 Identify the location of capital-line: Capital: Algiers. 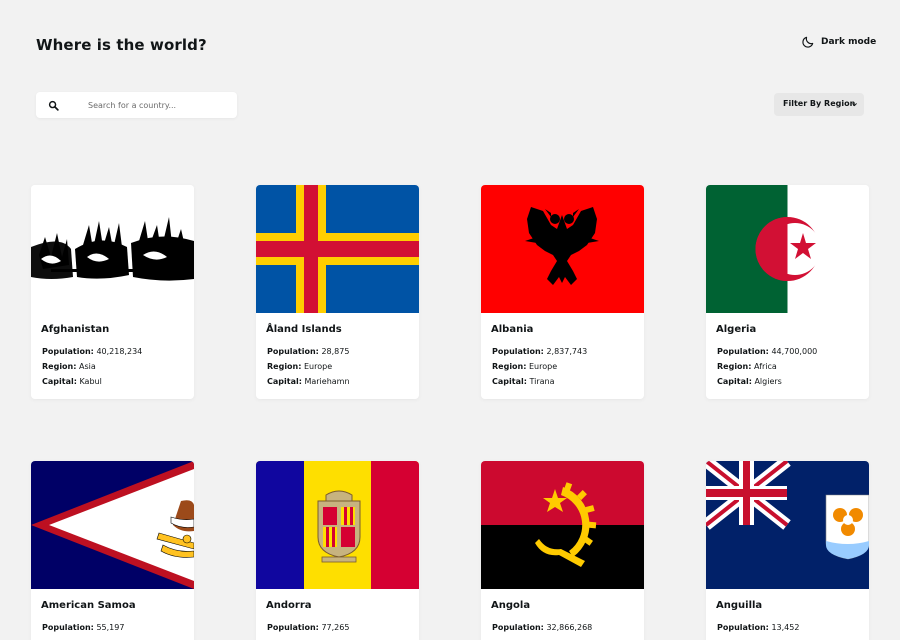
(749, 381).